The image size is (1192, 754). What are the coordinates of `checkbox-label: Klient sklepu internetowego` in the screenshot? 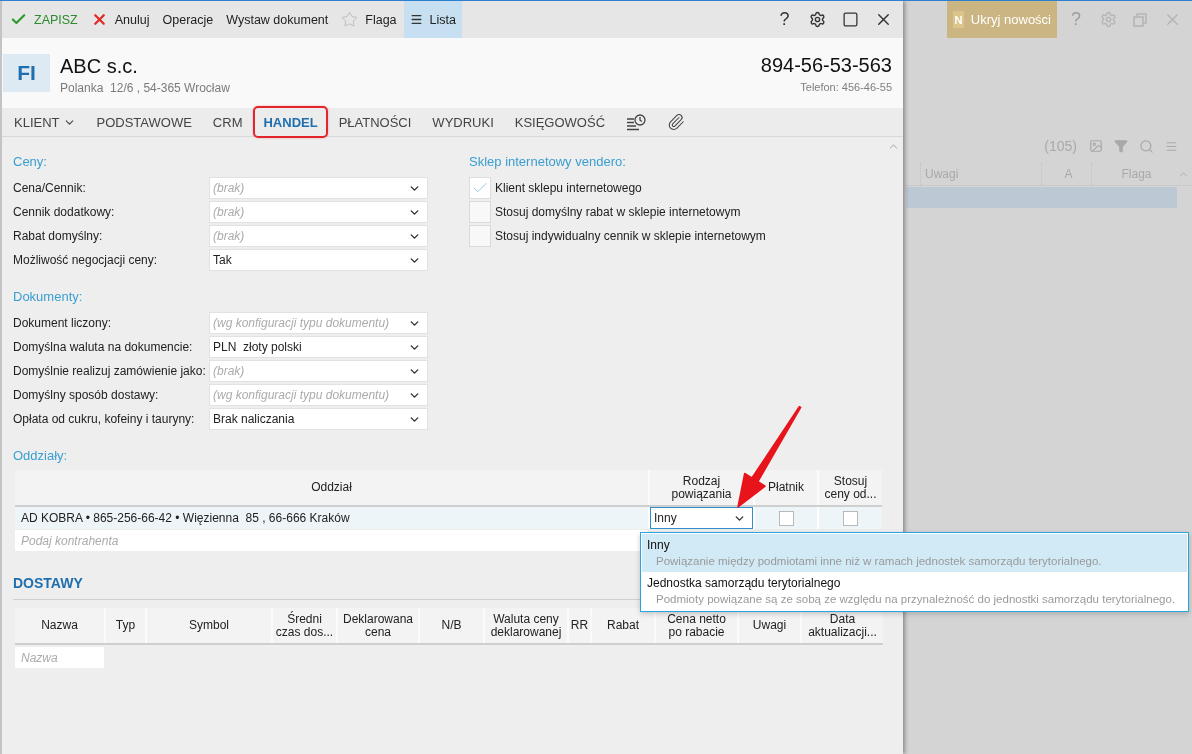 It's located at (568, 188).